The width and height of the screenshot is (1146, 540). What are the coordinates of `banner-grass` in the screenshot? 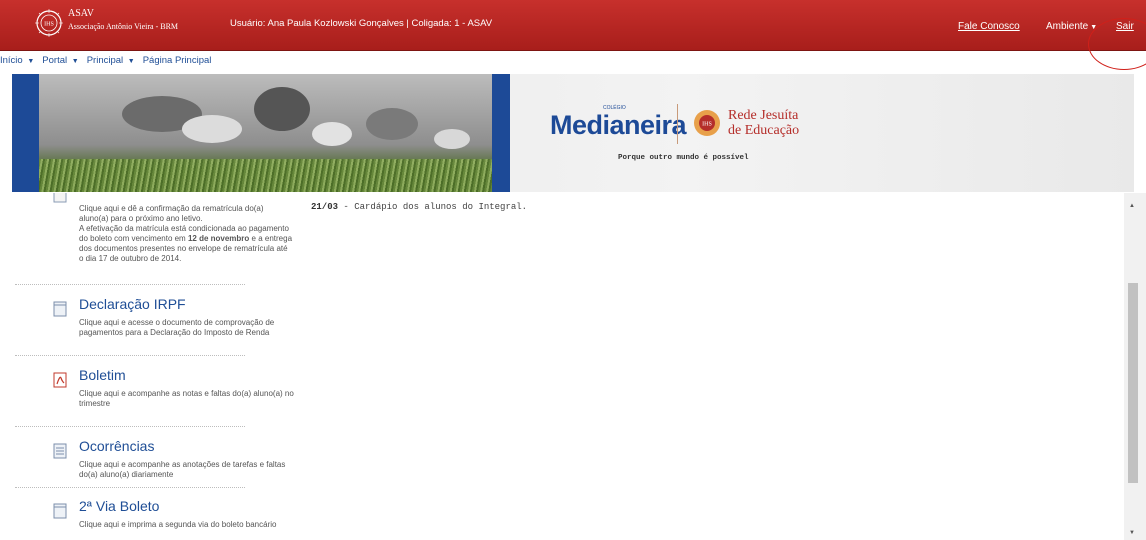 It's located at (265, 175).